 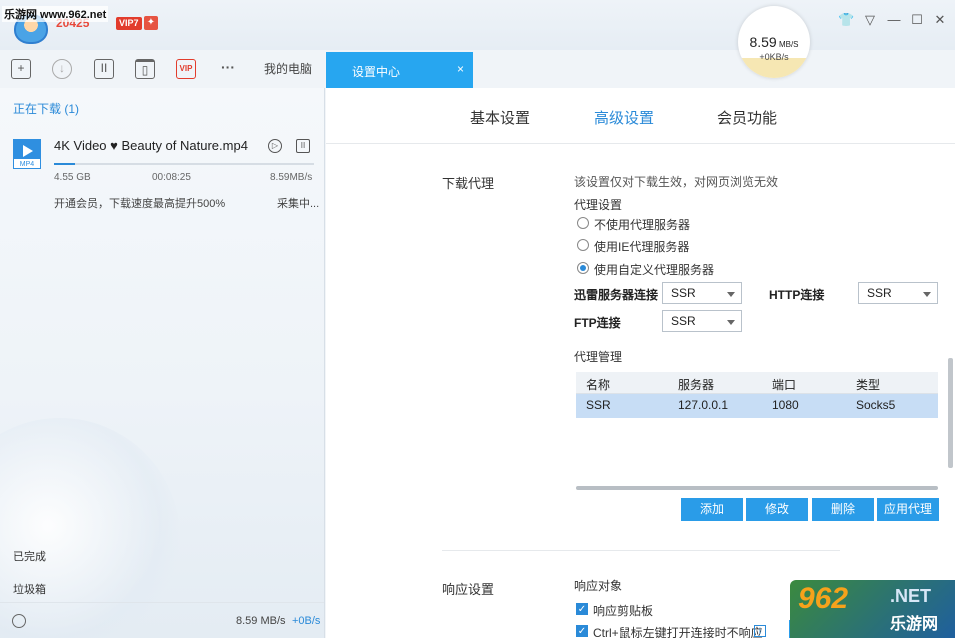 I want to click on tab-basic-settings: 基本设置, so click(x=500, y=117).